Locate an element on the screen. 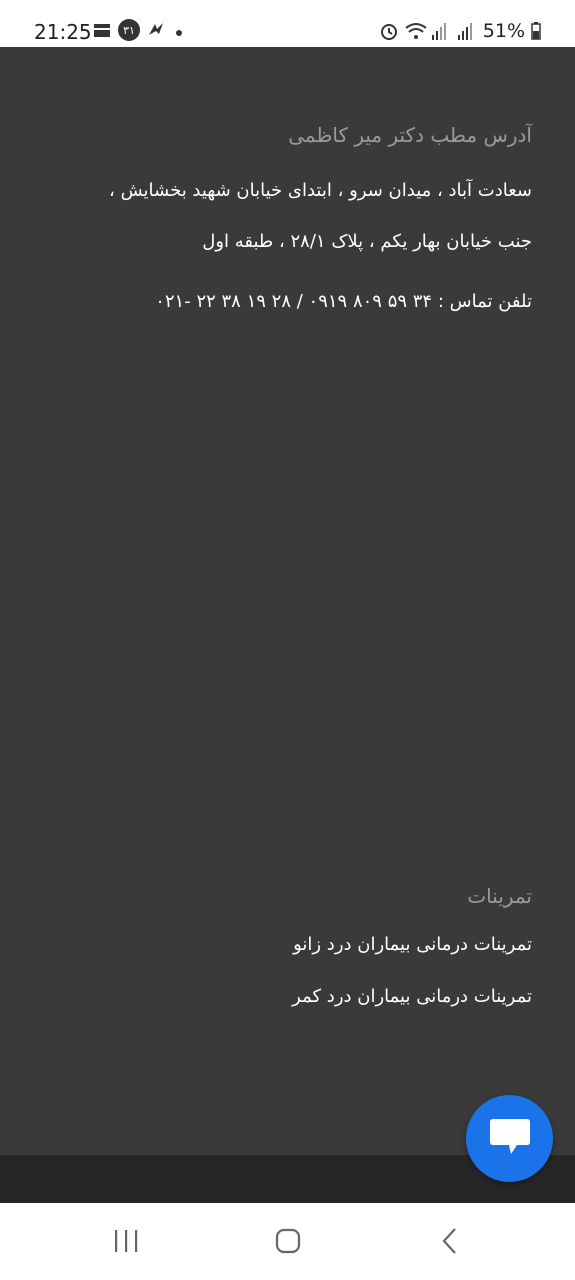 Image resolution: width=575 pixels, height=1280 pixels. home-button is located at coordinates (288, 1243).